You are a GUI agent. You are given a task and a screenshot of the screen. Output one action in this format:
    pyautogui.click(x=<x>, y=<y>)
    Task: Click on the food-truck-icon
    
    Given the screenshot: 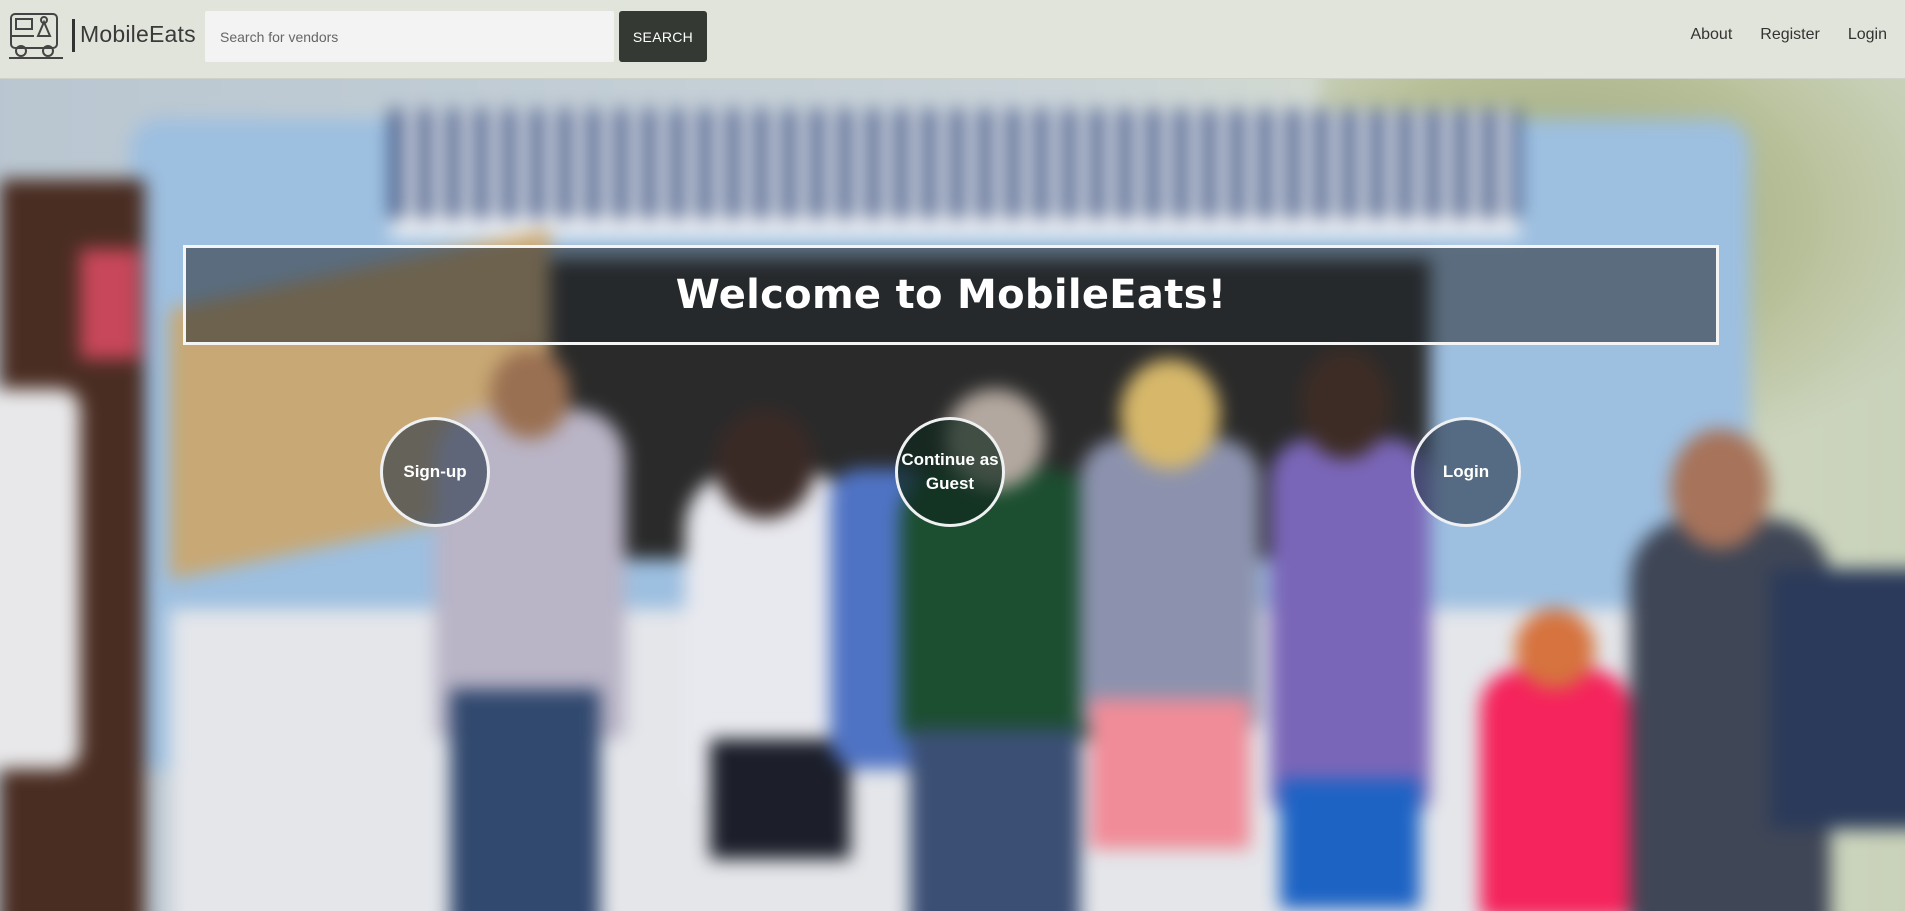 What is the action you would take?
    pyautogui.click(x=36, y=35)
    